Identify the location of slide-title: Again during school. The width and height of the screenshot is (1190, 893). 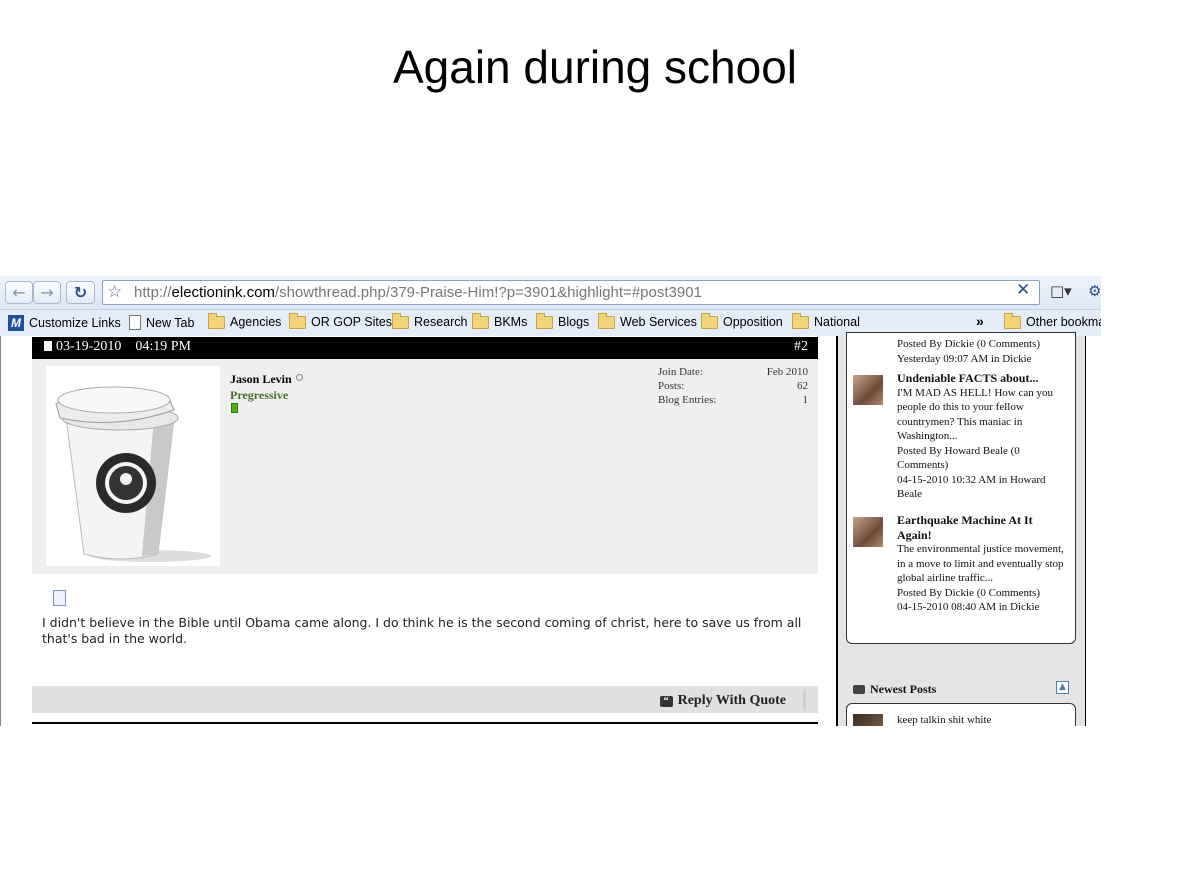
(595, 67).